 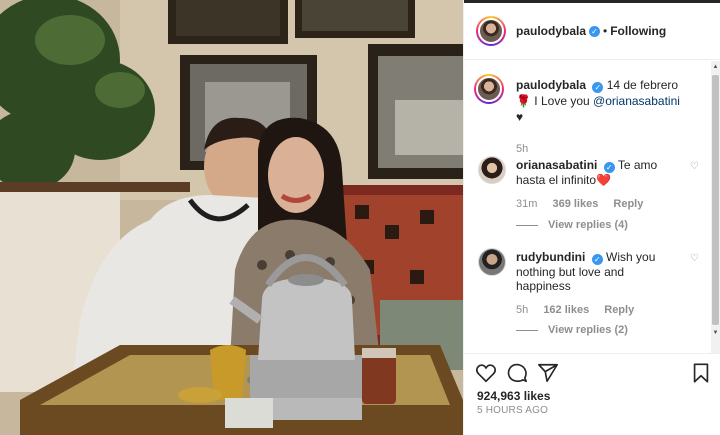 I want to click on comment-icon, so click(x=517, y=373).